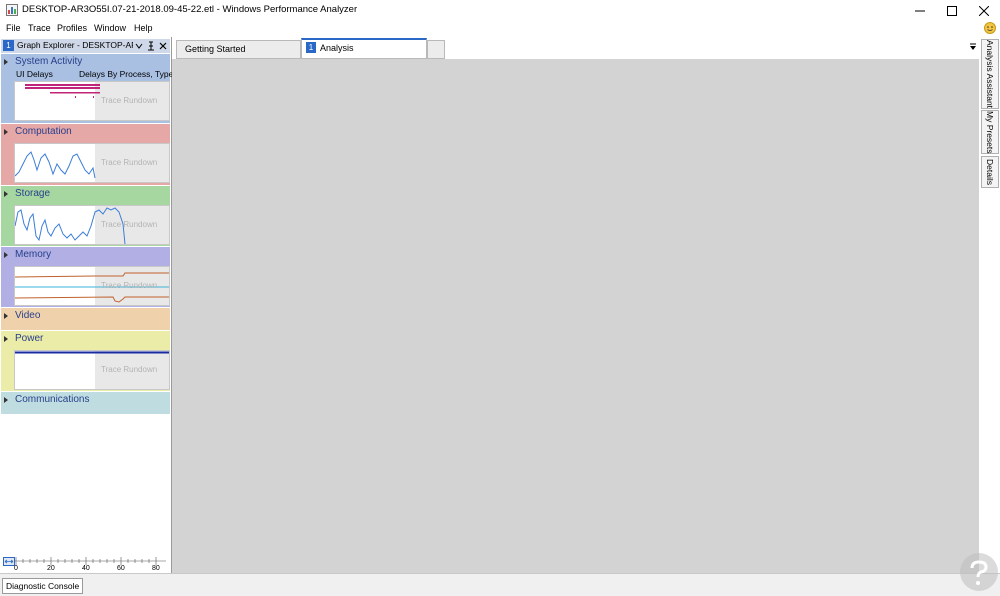  I want to click on category-storage: Storage Trace Rundown, so click(85, 216).